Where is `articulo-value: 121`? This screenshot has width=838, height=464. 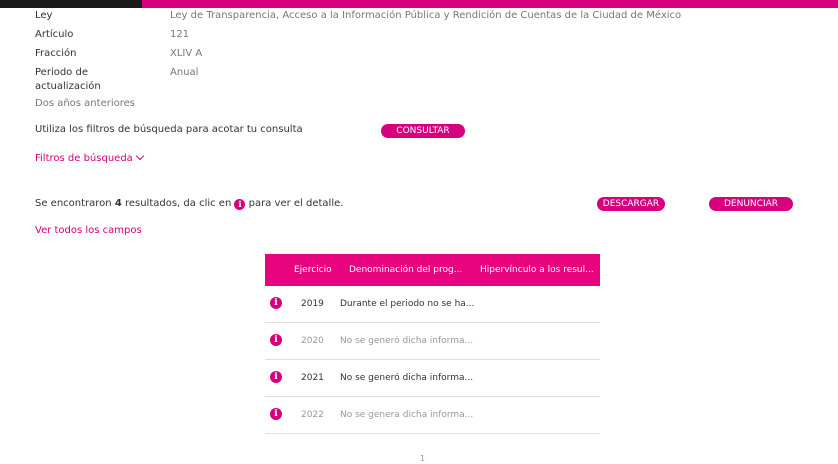
articulo-value: 121 is located at coordinates (180, 34).